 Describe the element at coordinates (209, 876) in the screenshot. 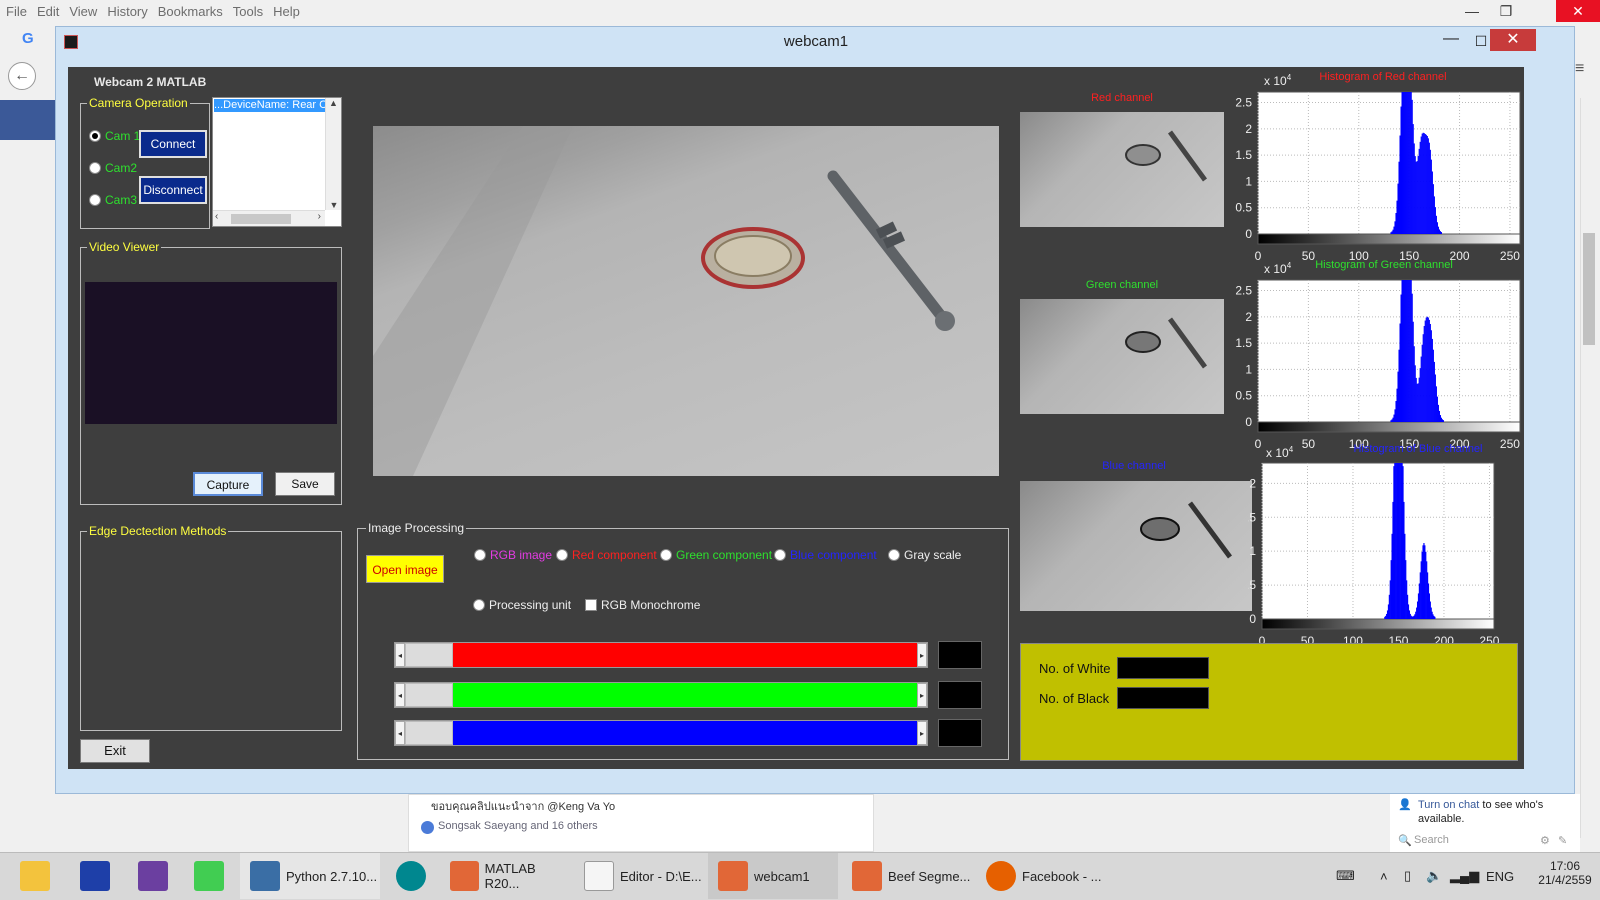

I see `qt-icon` at that location.